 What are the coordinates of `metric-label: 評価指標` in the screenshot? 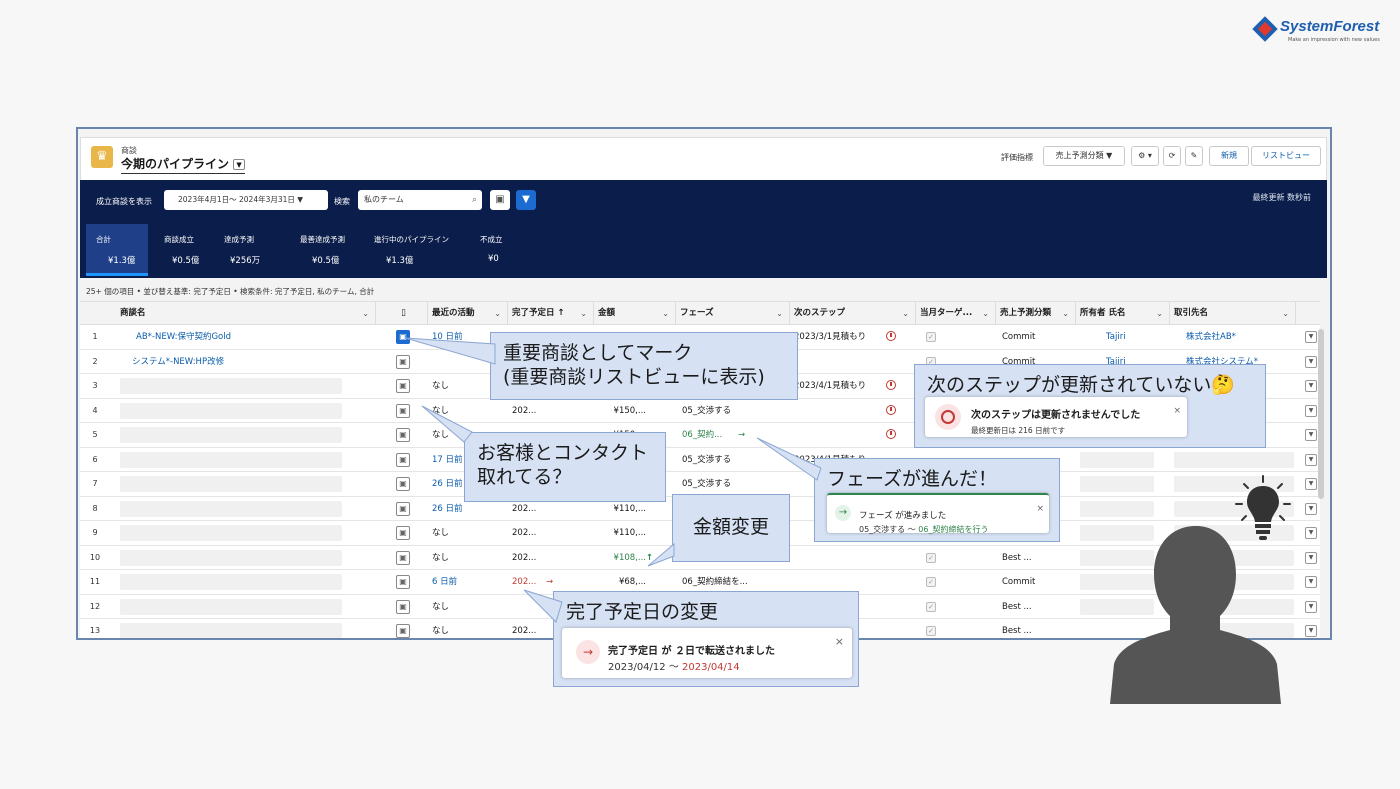 It's located at (1017, 157).